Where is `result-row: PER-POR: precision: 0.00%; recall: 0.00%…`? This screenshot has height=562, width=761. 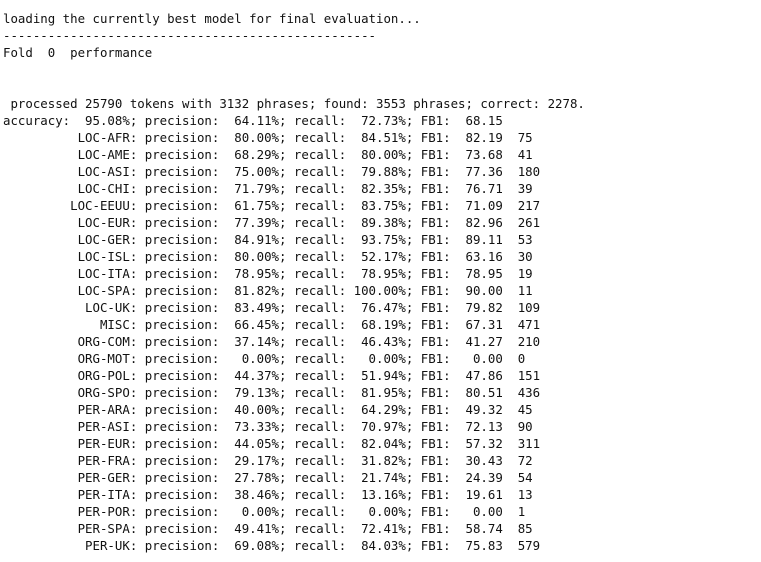
result-row: PER-POR: precision: 0.00%; recall: 0.00%… is located at coordinates (264, 511).